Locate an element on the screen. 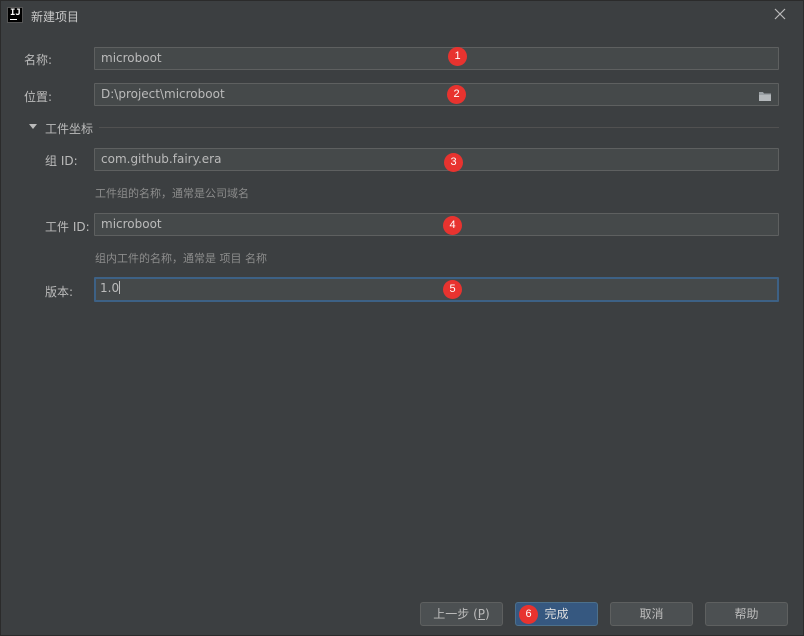 Image resolution: width=804 pixels, height=636 pixels. previous-button: 上一步 (P) is located at coordinates (461, 614).